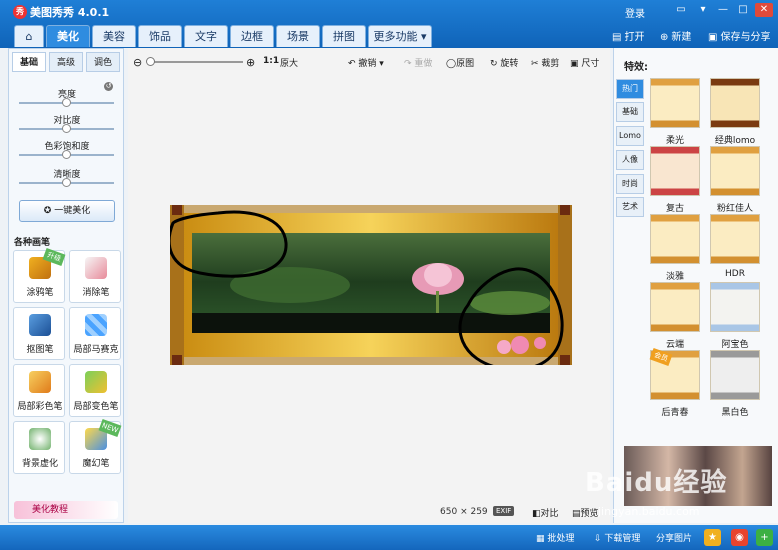 The image size is (778, 550). Describe the element at coordinates (400, 36) in the screenshot. I see `tab-more: 更多功能 ▾` at that location.